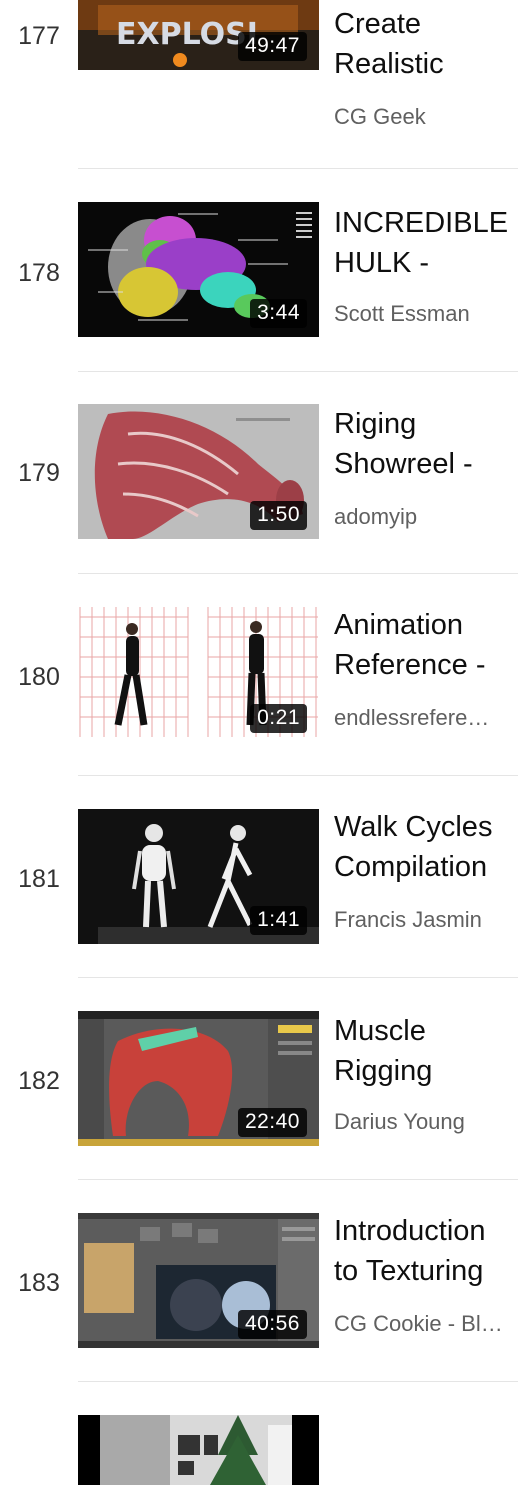  I want to click on title-line: Walk Cycles, so click(413, 827).